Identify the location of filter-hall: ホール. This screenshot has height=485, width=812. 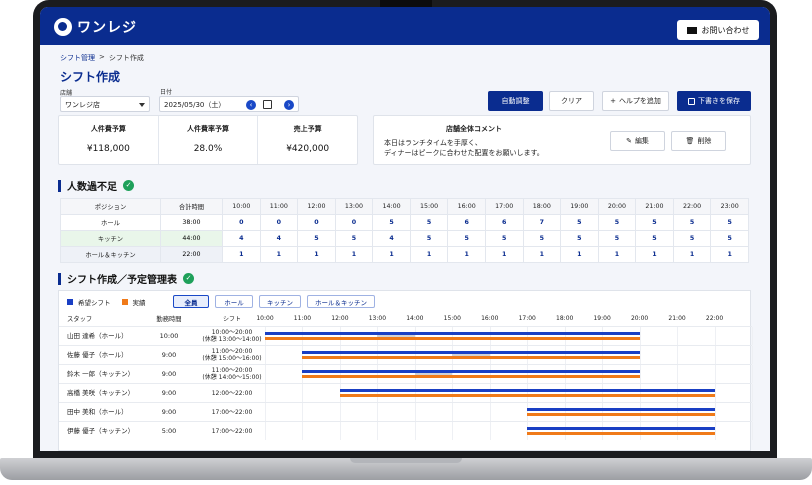
(234, 301).